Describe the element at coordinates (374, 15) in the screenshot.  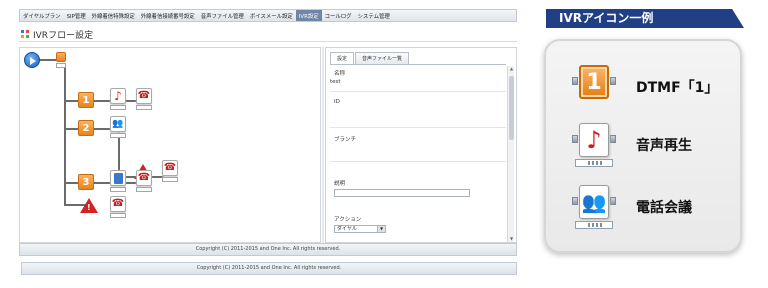
I see `menu-item-system: システム管理` at that location.